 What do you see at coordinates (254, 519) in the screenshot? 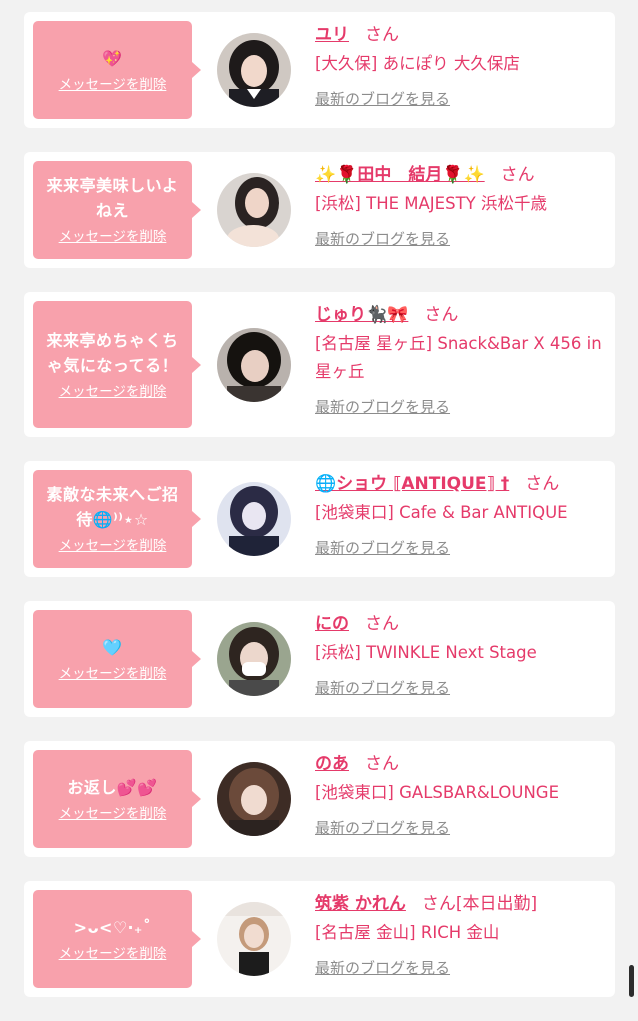
I see `avatar-blue-tone-icon` at bounding box center [254, 519].